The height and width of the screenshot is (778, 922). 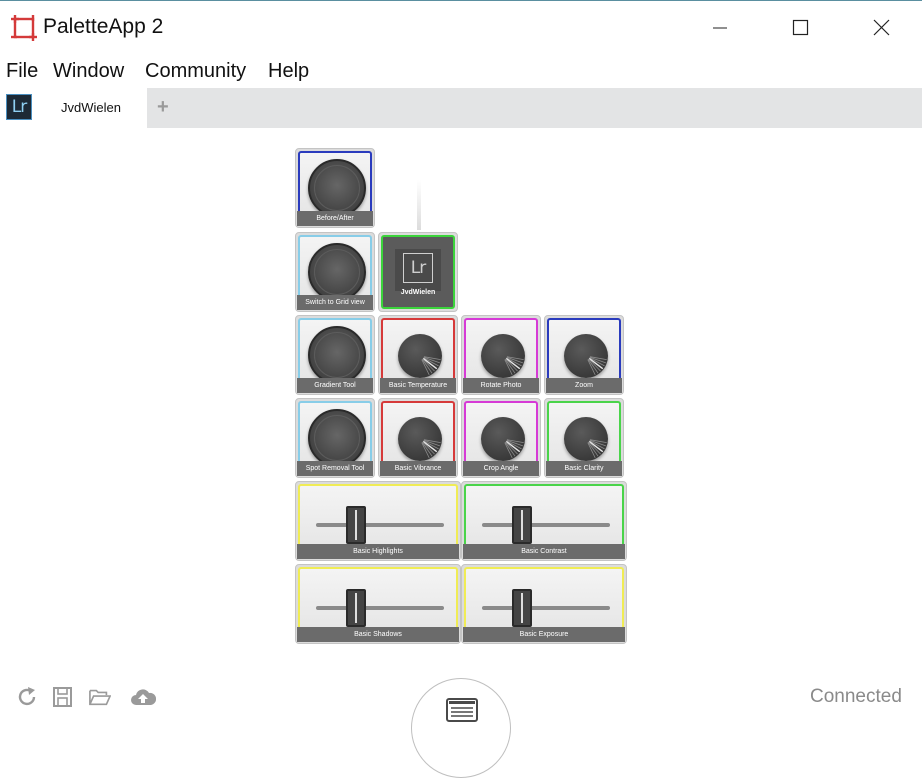 I want to click on core-face: Lr JvdWielen, so click(x=418, y=272).